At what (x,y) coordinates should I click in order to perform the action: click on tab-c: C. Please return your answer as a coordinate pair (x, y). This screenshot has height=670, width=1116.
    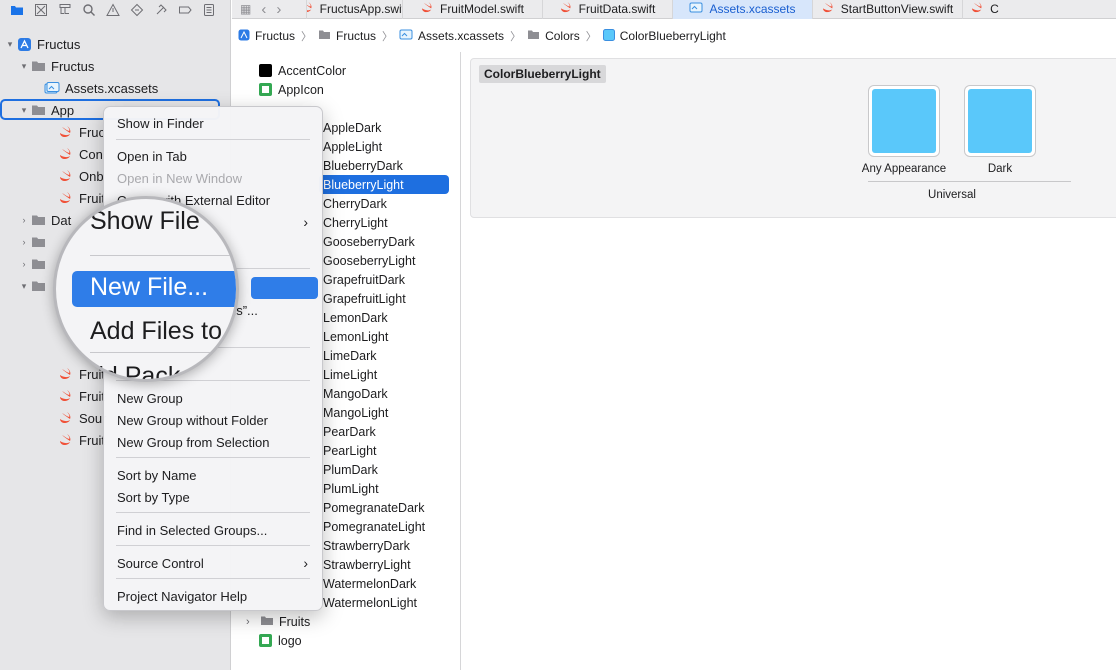
    Looking at the image, I should click on (984, 9).